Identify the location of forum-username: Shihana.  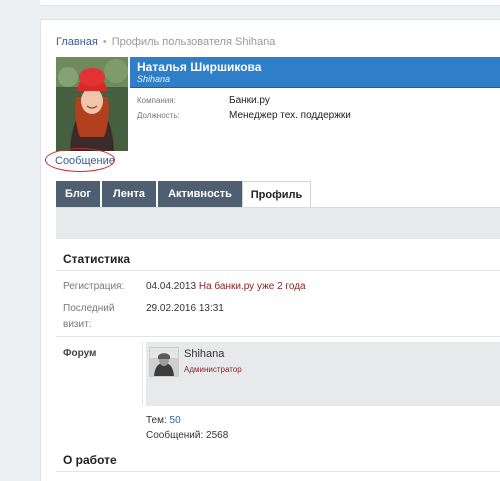
(204, 354).